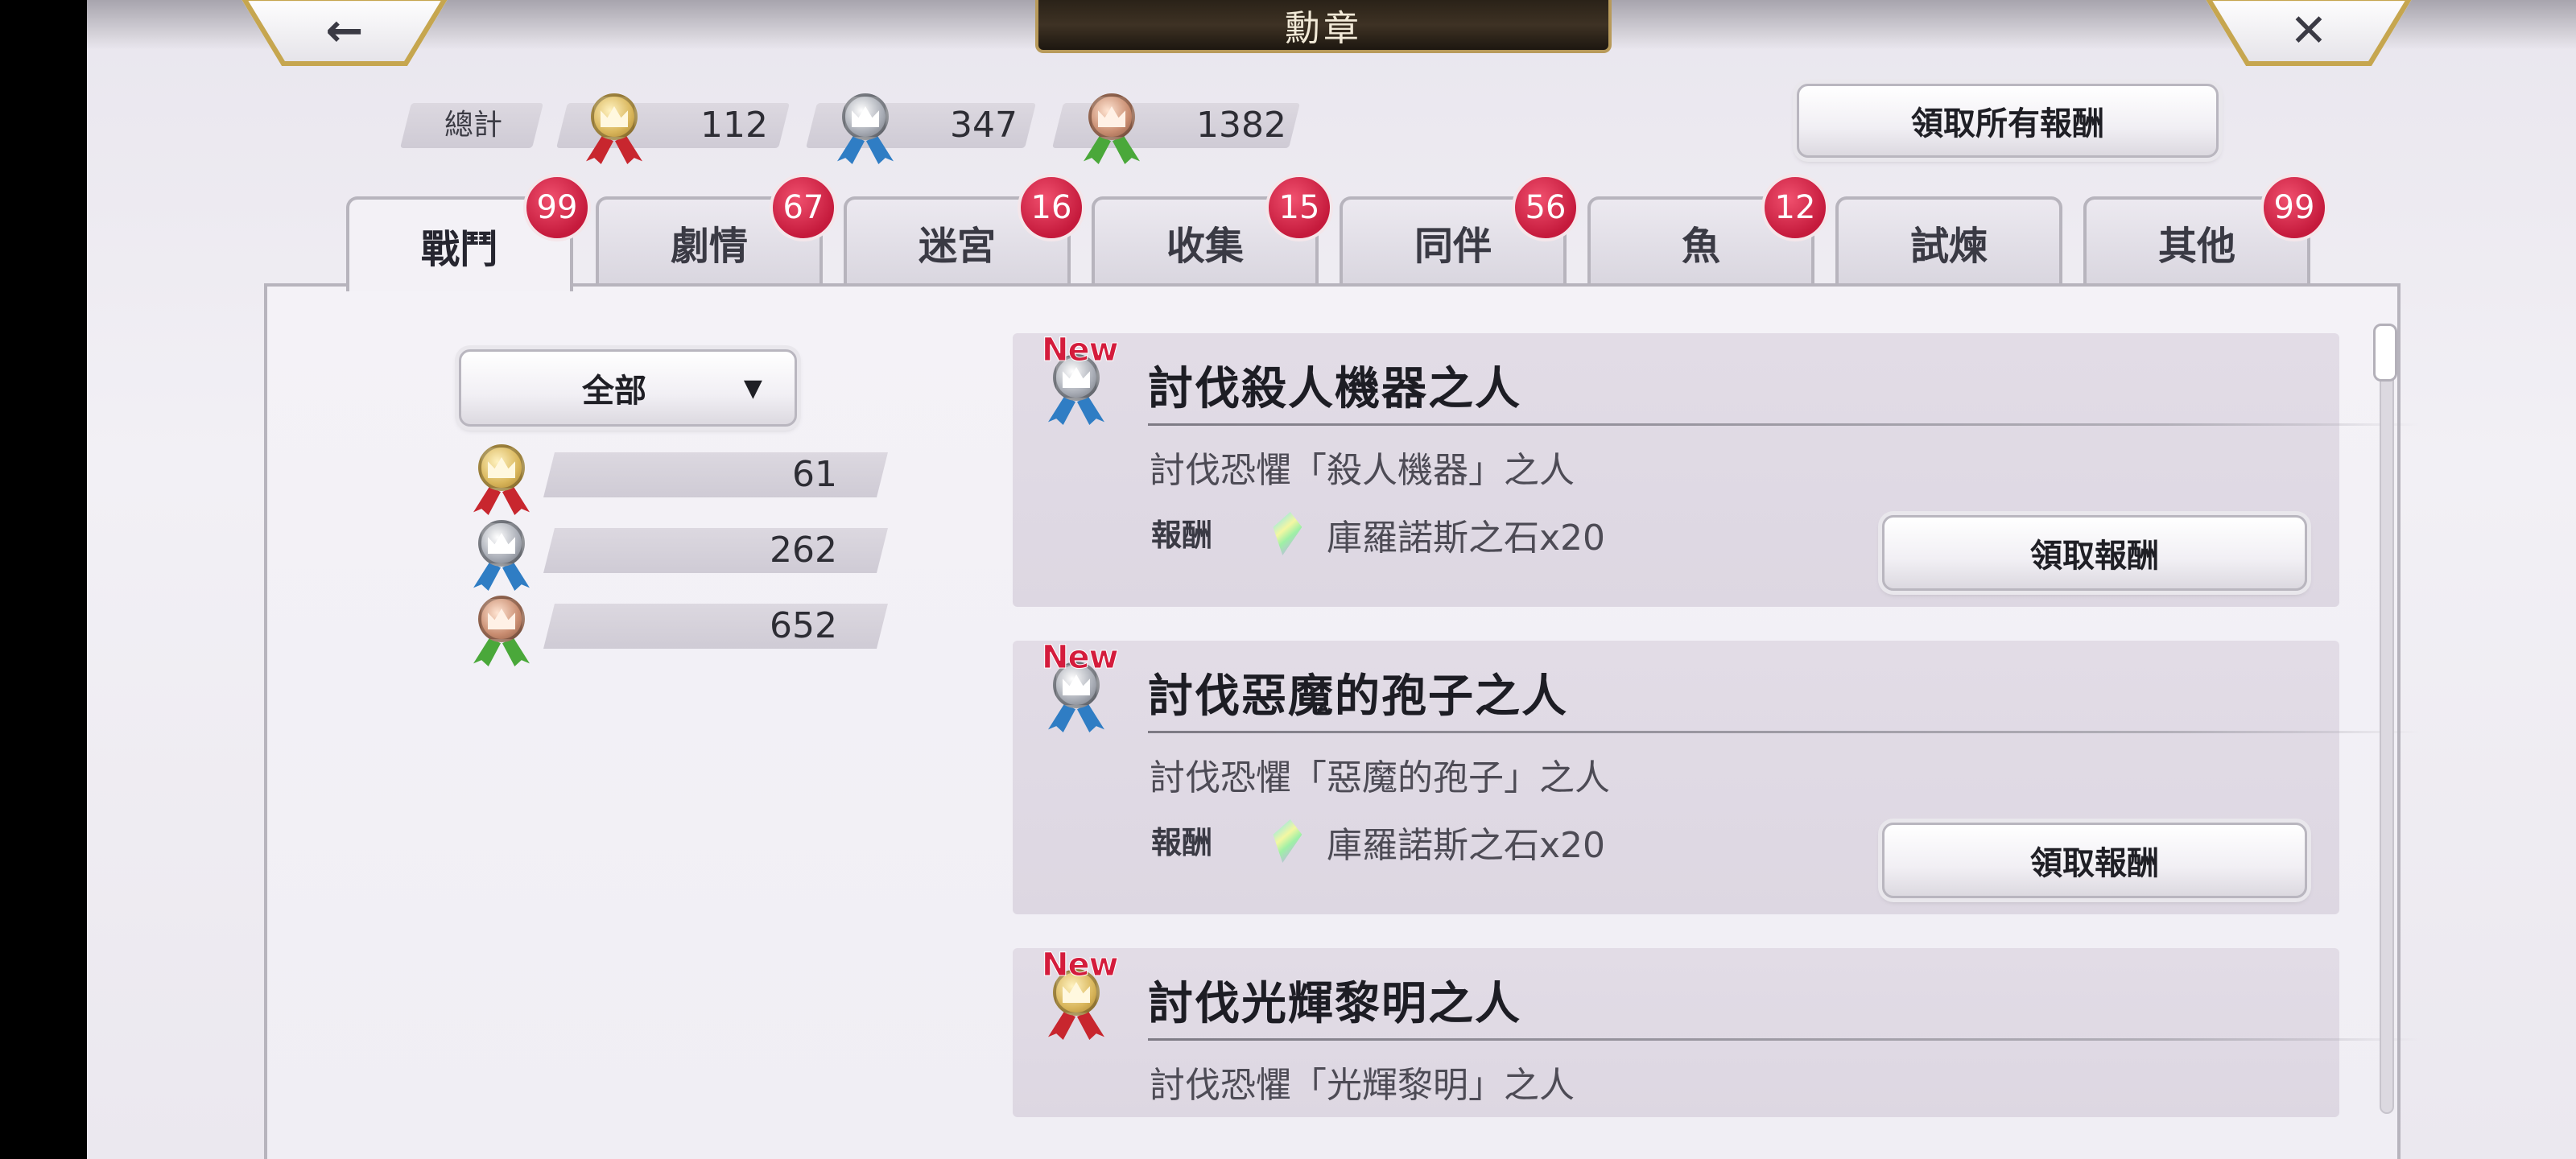  I want to click on total-bronze-count: 1382, so click(1241, 125).